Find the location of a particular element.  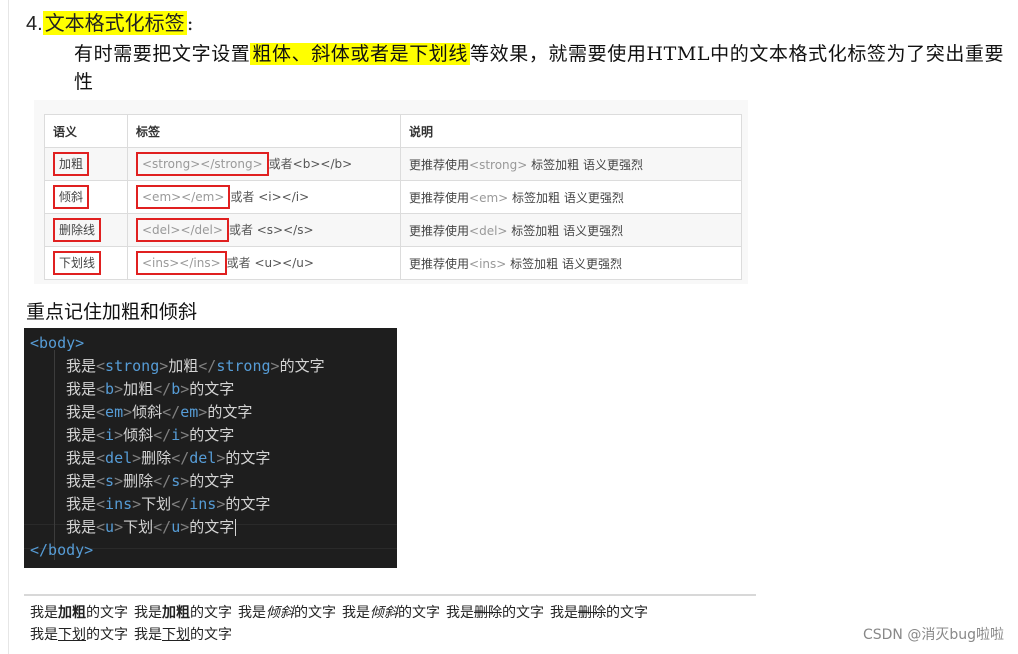

code-line: 我是<s>删除</s>的文字 is located at coordinates (150, 481).